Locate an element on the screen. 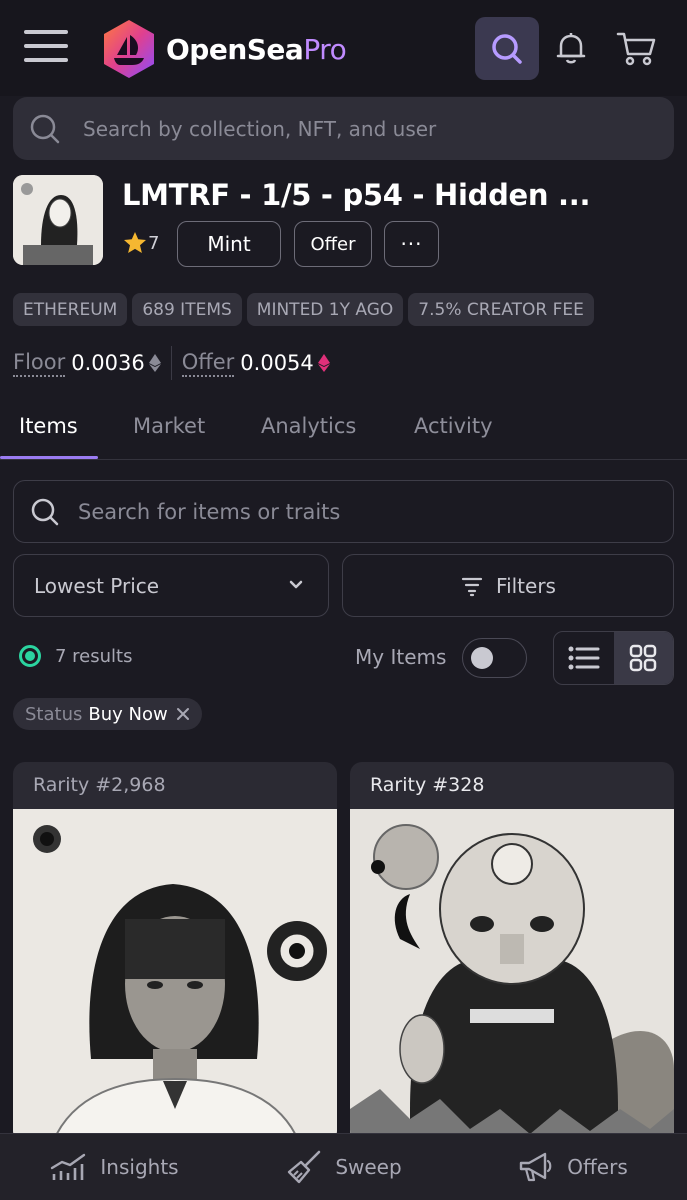 The image size is (687, 1200). bottom-nav-sweep: Sweep is located at coordinates (343, 1167).